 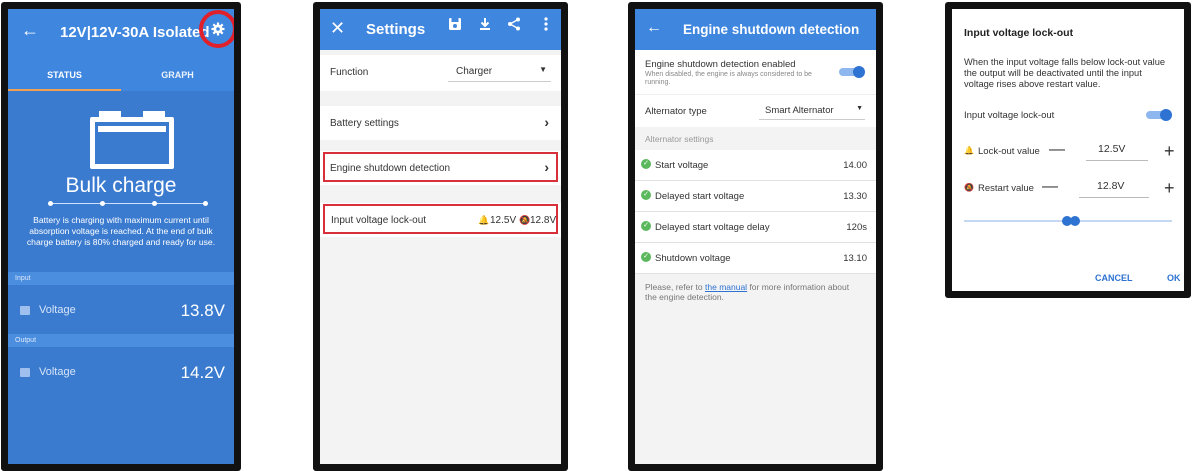 What do you see at coordinates (1009, 151) in the screenshot?
I see `lockout-value-label: Lock-out value` at bounding box center [1009, 151].